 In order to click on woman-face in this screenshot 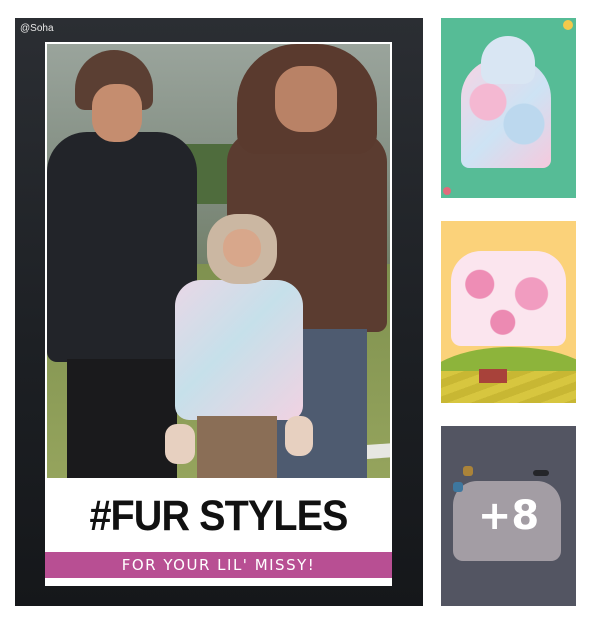, I will do `click(117, 113)`.